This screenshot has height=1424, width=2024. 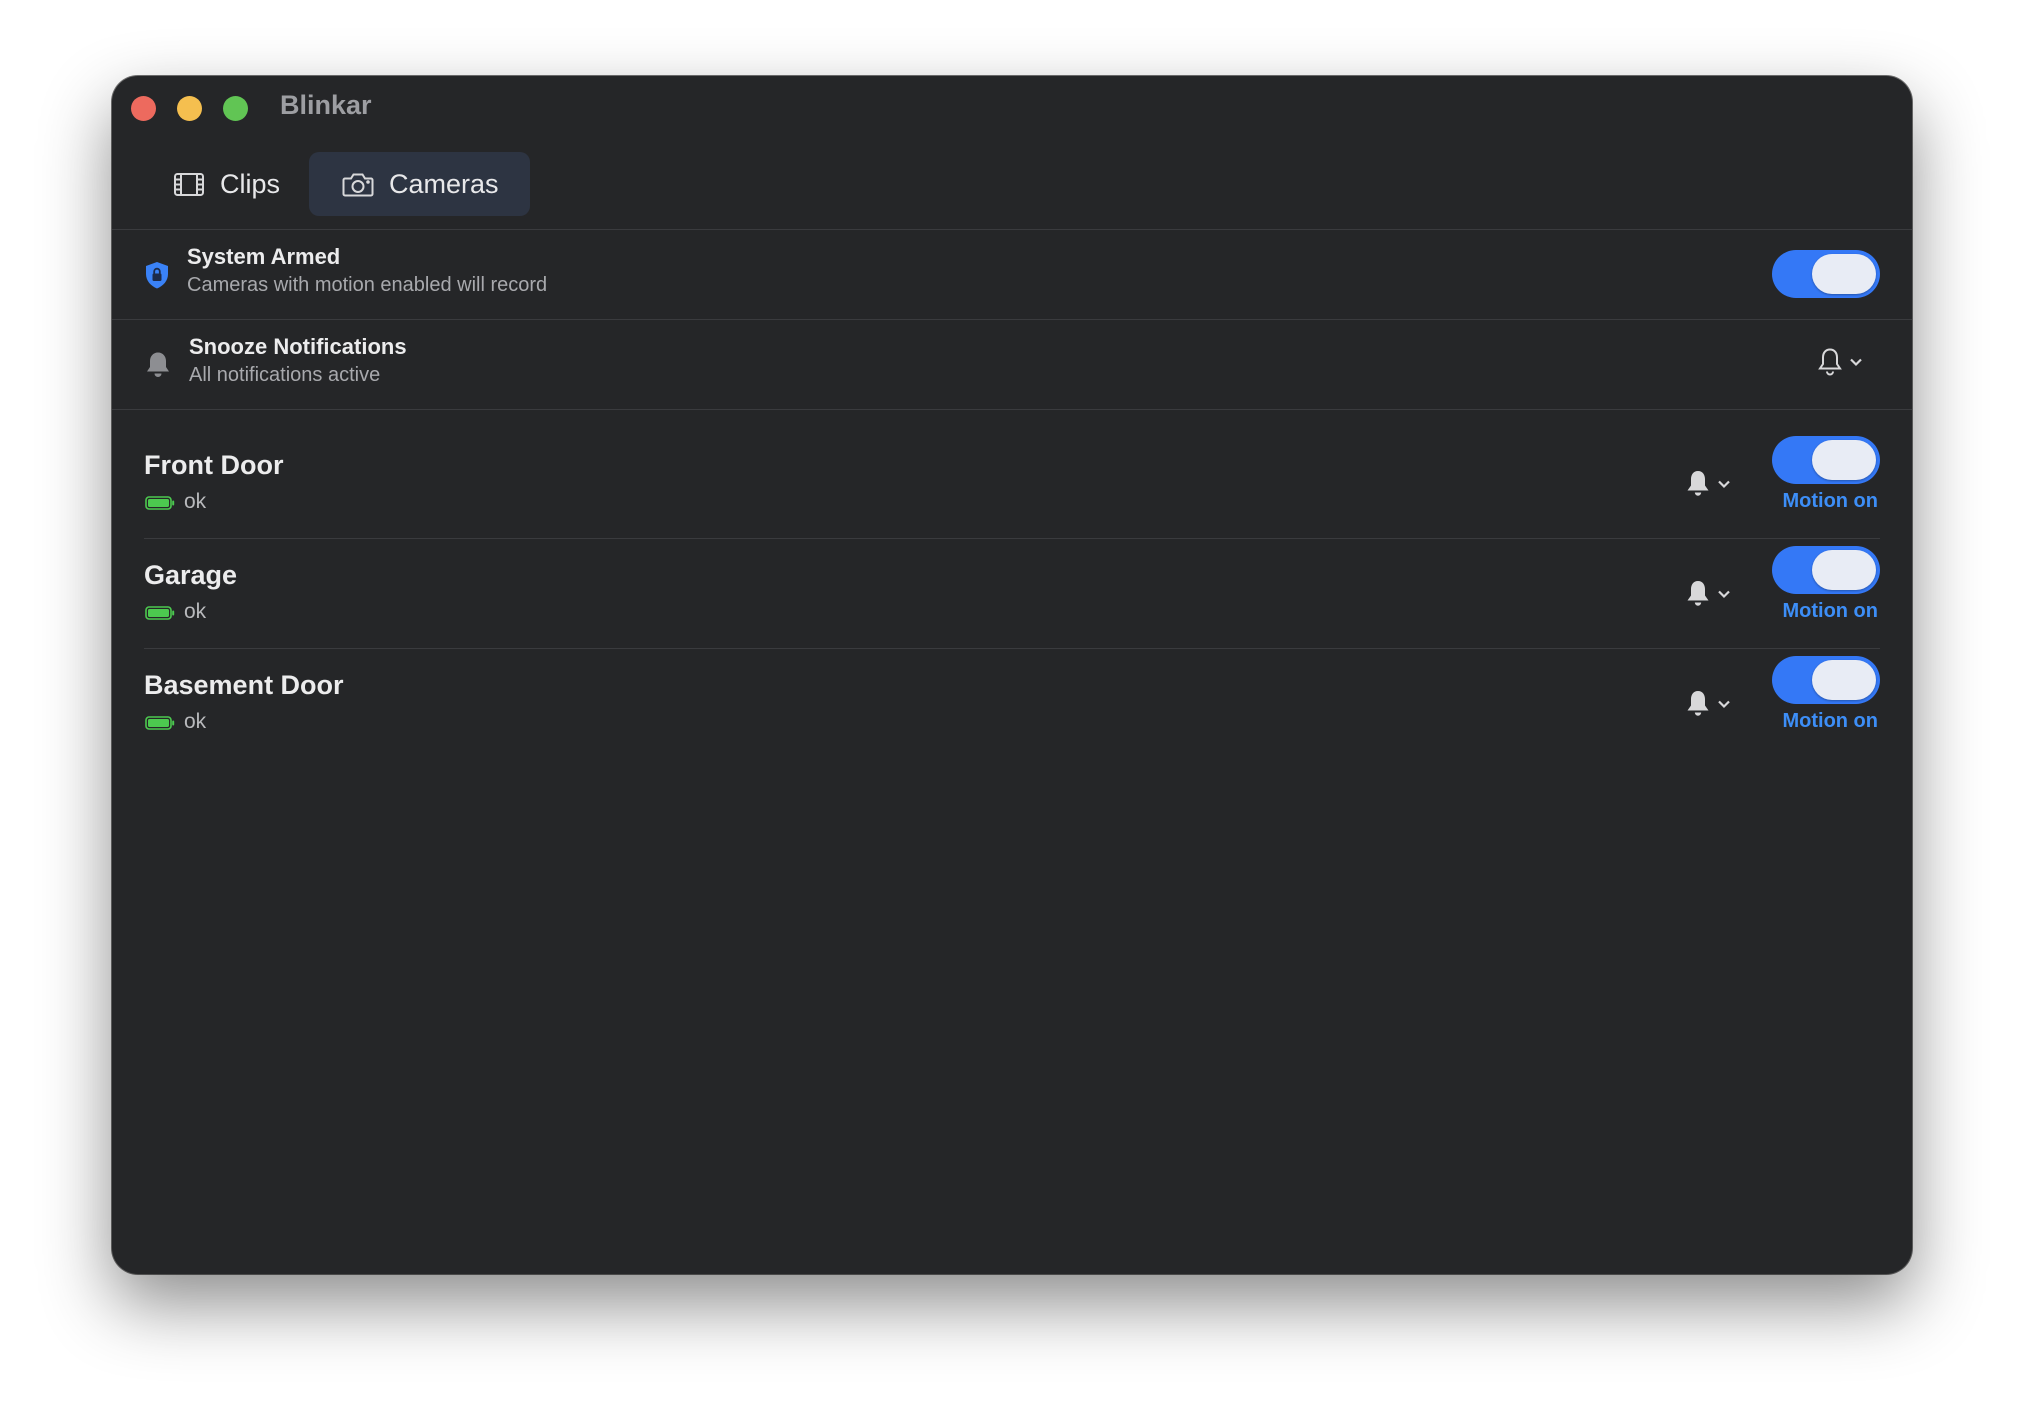 I want to click on close-window-button, so click(x=143, y=108).